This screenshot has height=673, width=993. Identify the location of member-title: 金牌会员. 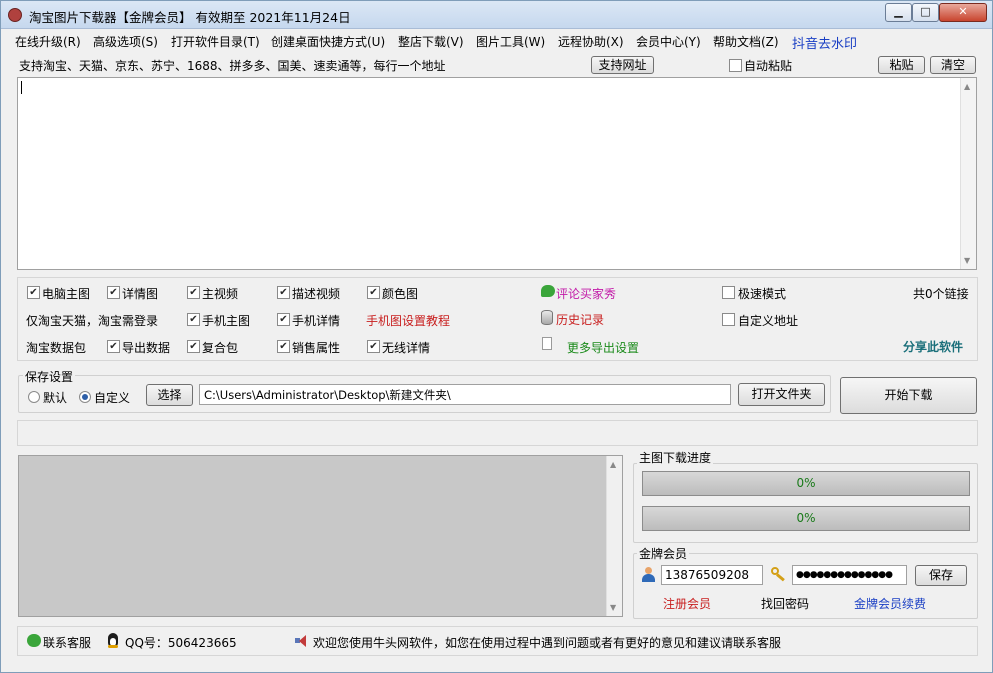
(663, 553).